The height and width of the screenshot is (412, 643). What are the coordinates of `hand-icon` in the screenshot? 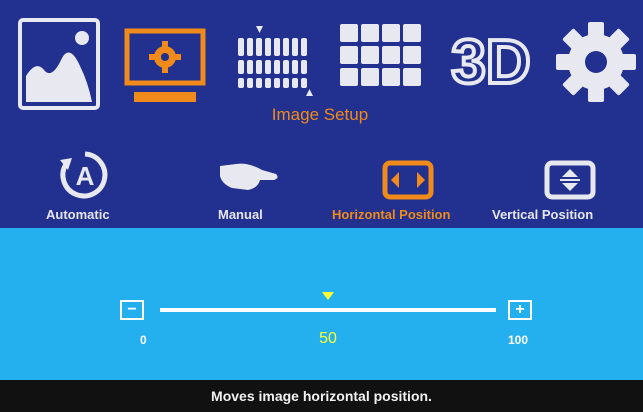 It's located at (249, 177).